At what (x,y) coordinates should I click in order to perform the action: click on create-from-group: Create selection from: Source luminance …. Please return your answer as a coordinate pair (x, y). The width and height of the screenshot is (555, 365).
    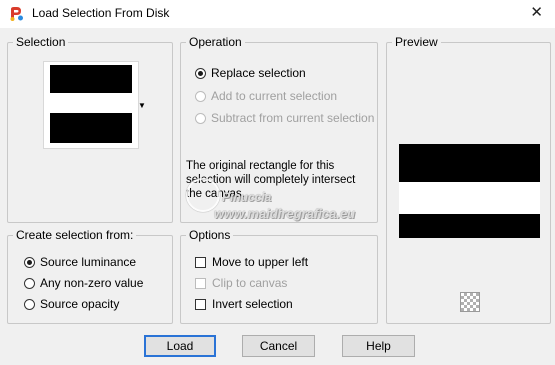
    Looking at the image, I should click on (90, 276).